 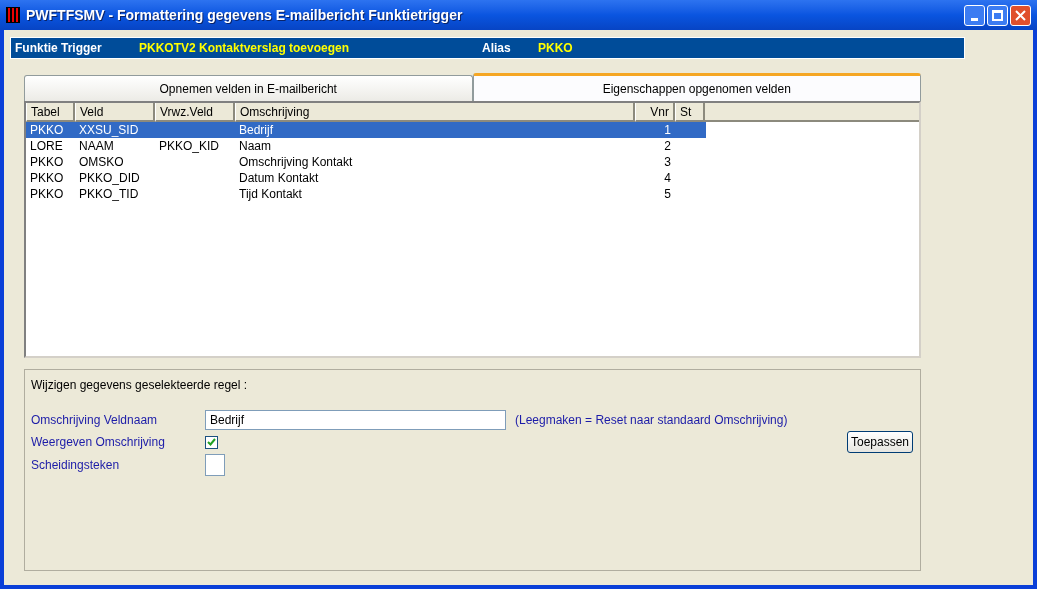 What do you see at coordinates (366, 130) in the screenshot?
I see `table-row: PKKO XXSU_SID Bedrijf 1` at bounding box center [366, 130].